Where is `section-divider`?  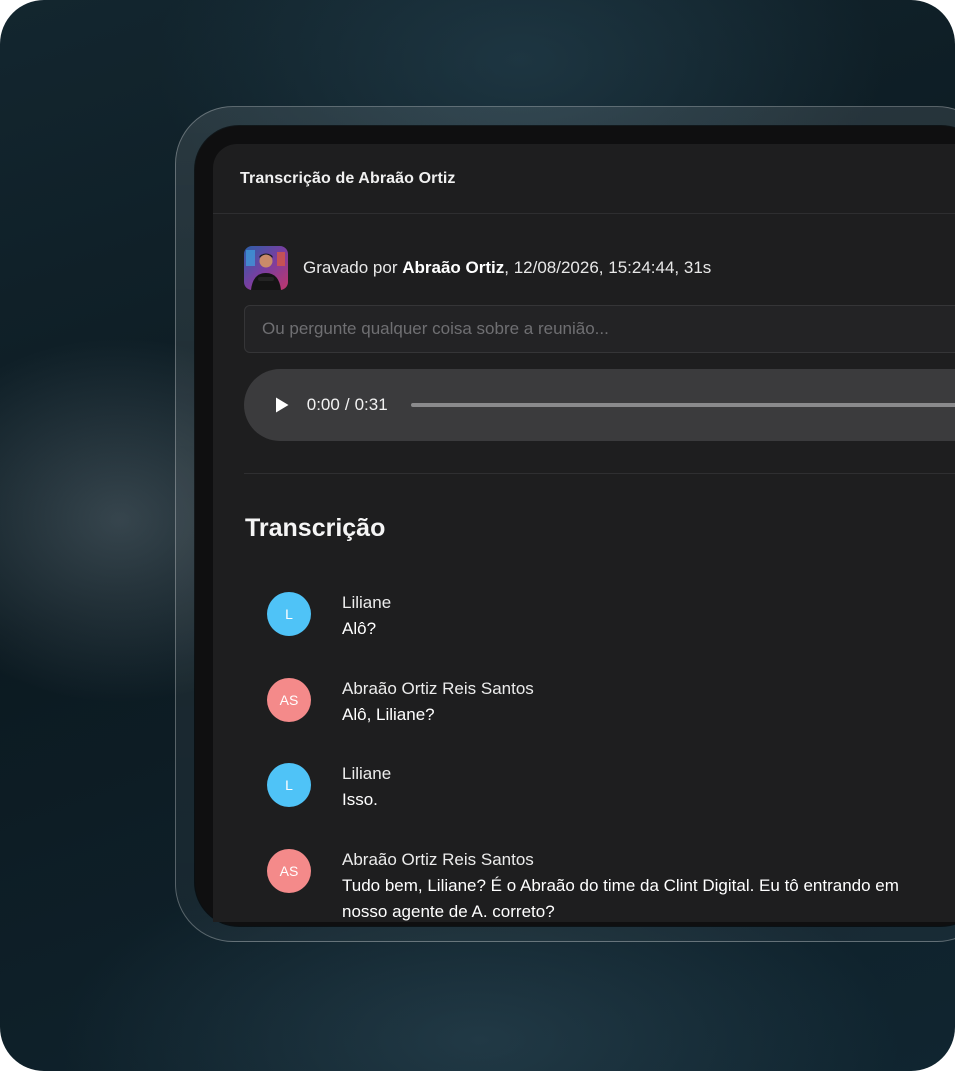 section-divider is located at coordinates (599, 473).